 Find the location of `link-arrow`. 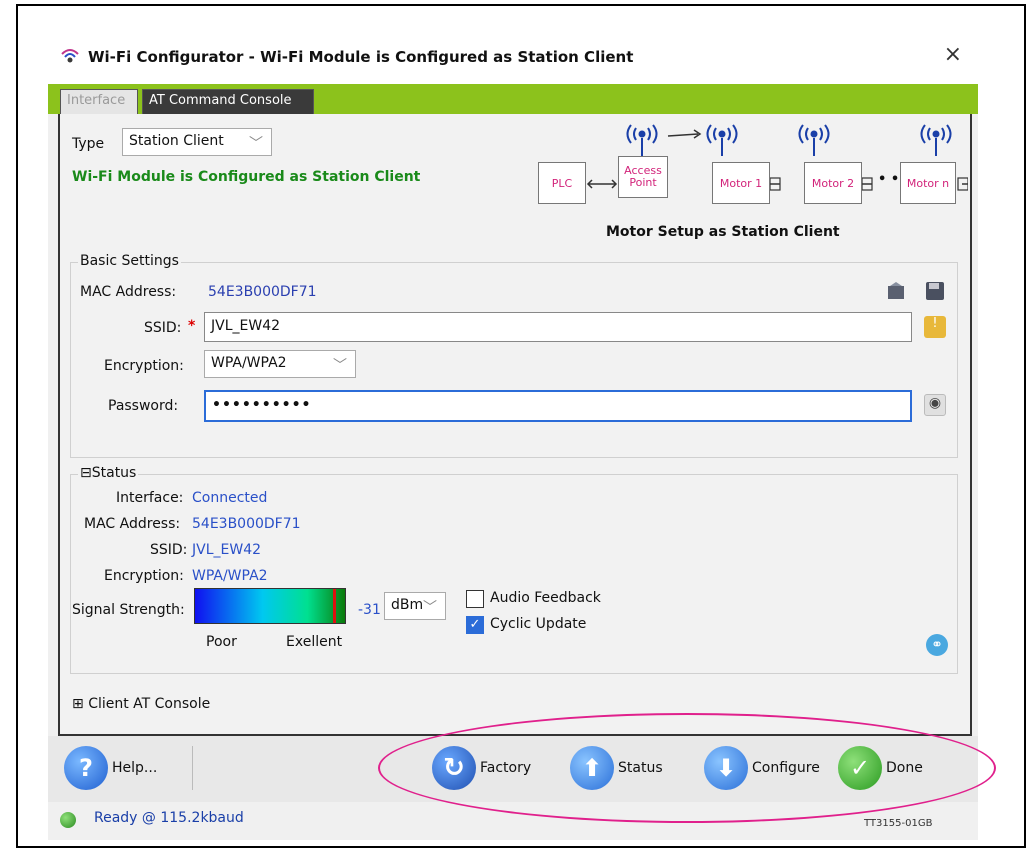

link-arrow is located at coordinates (683, 135).